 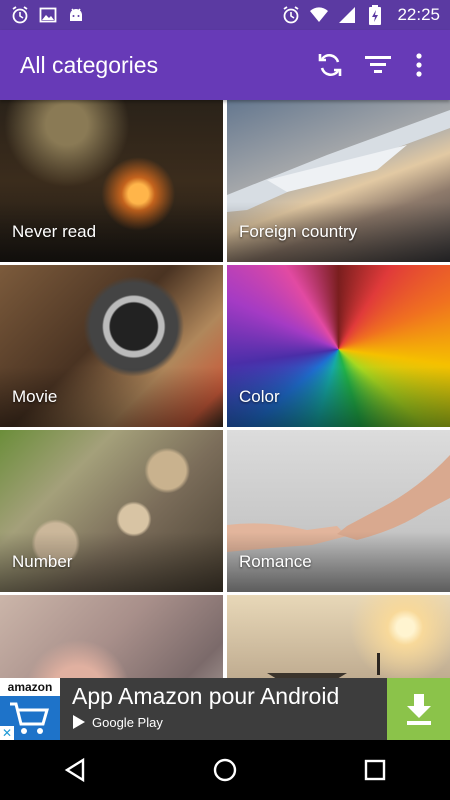 I want to click on category-tile-never-read: Never read, so click(x=111, y=181).